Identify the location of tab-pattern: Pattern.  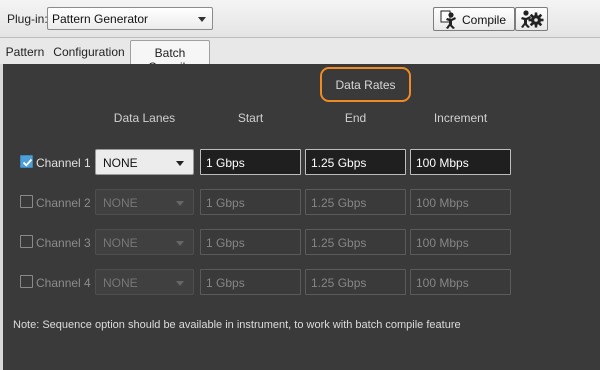
(25, 52).